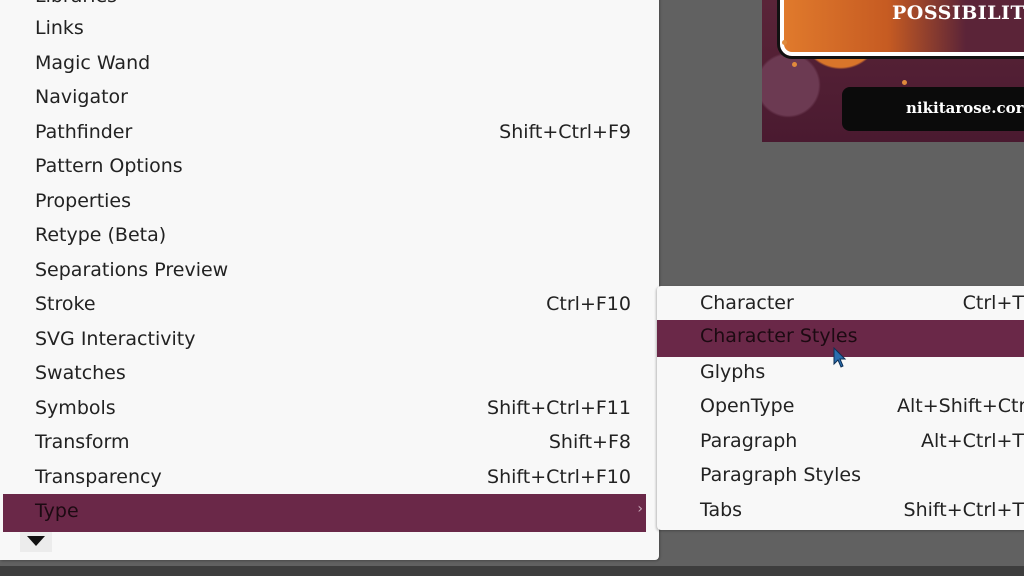 The width and height of the screenshot is (1024, 576). Describe the element at coordinates (640, 509) in the screenshot. I see `submenu-arrow-icon: ›` at that location.